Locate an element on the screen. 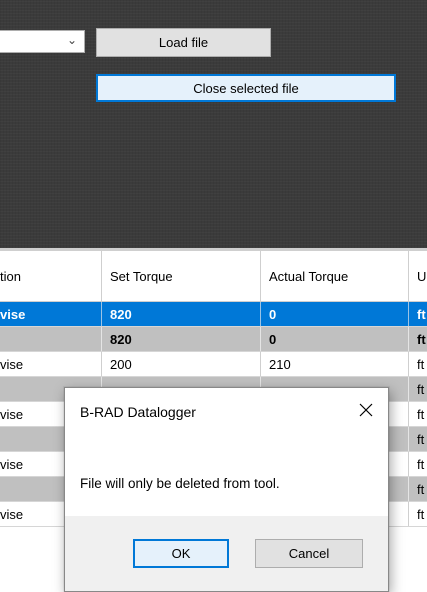  close-icon is located at coordinates (366, 410).